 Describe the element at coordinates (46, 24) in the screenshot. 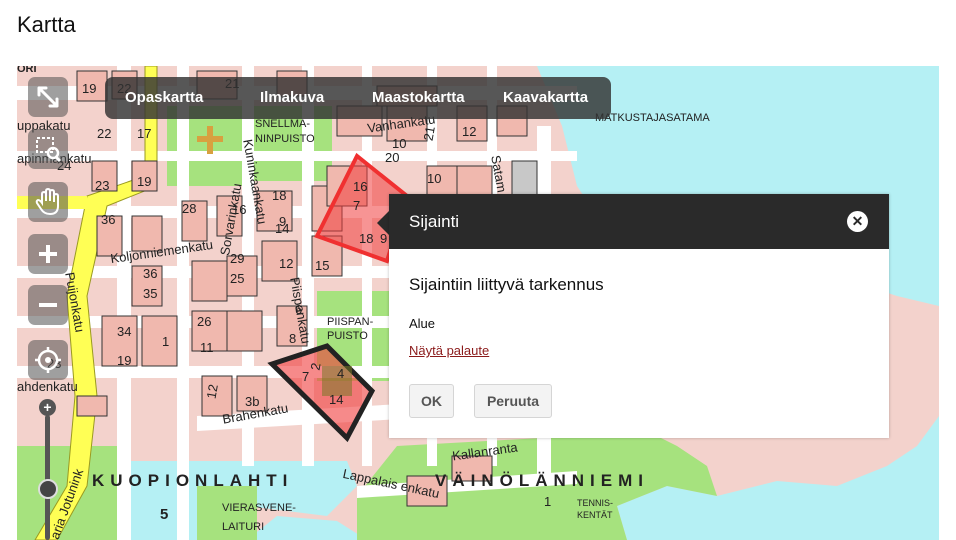

I see `page-title: Kartta` at that location.